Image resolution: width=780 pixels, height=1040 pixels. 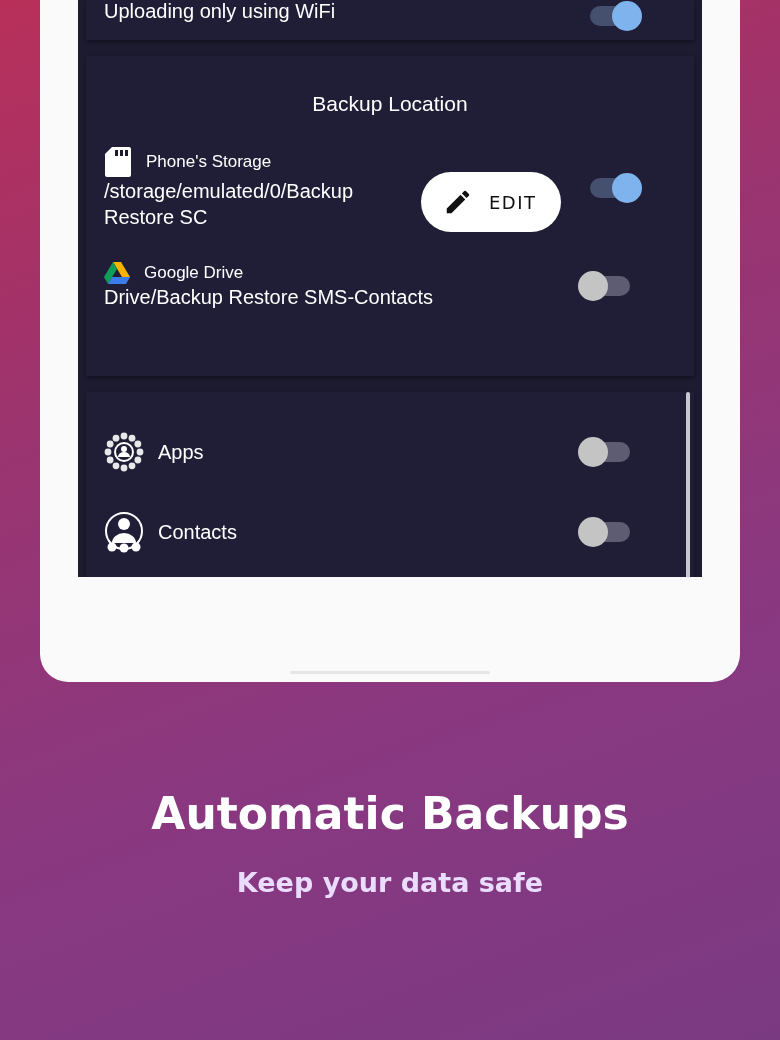 I want to click on subtitle: Keep your data safe, so click(x=390, y=882).